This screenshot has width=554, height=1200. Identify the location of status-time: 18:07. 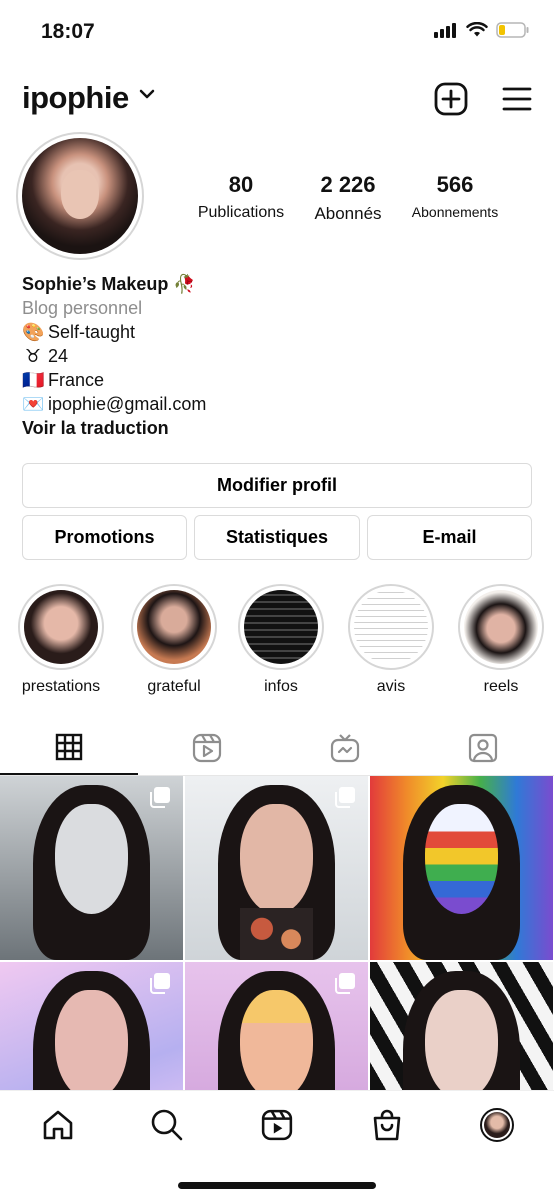
(68, 31).